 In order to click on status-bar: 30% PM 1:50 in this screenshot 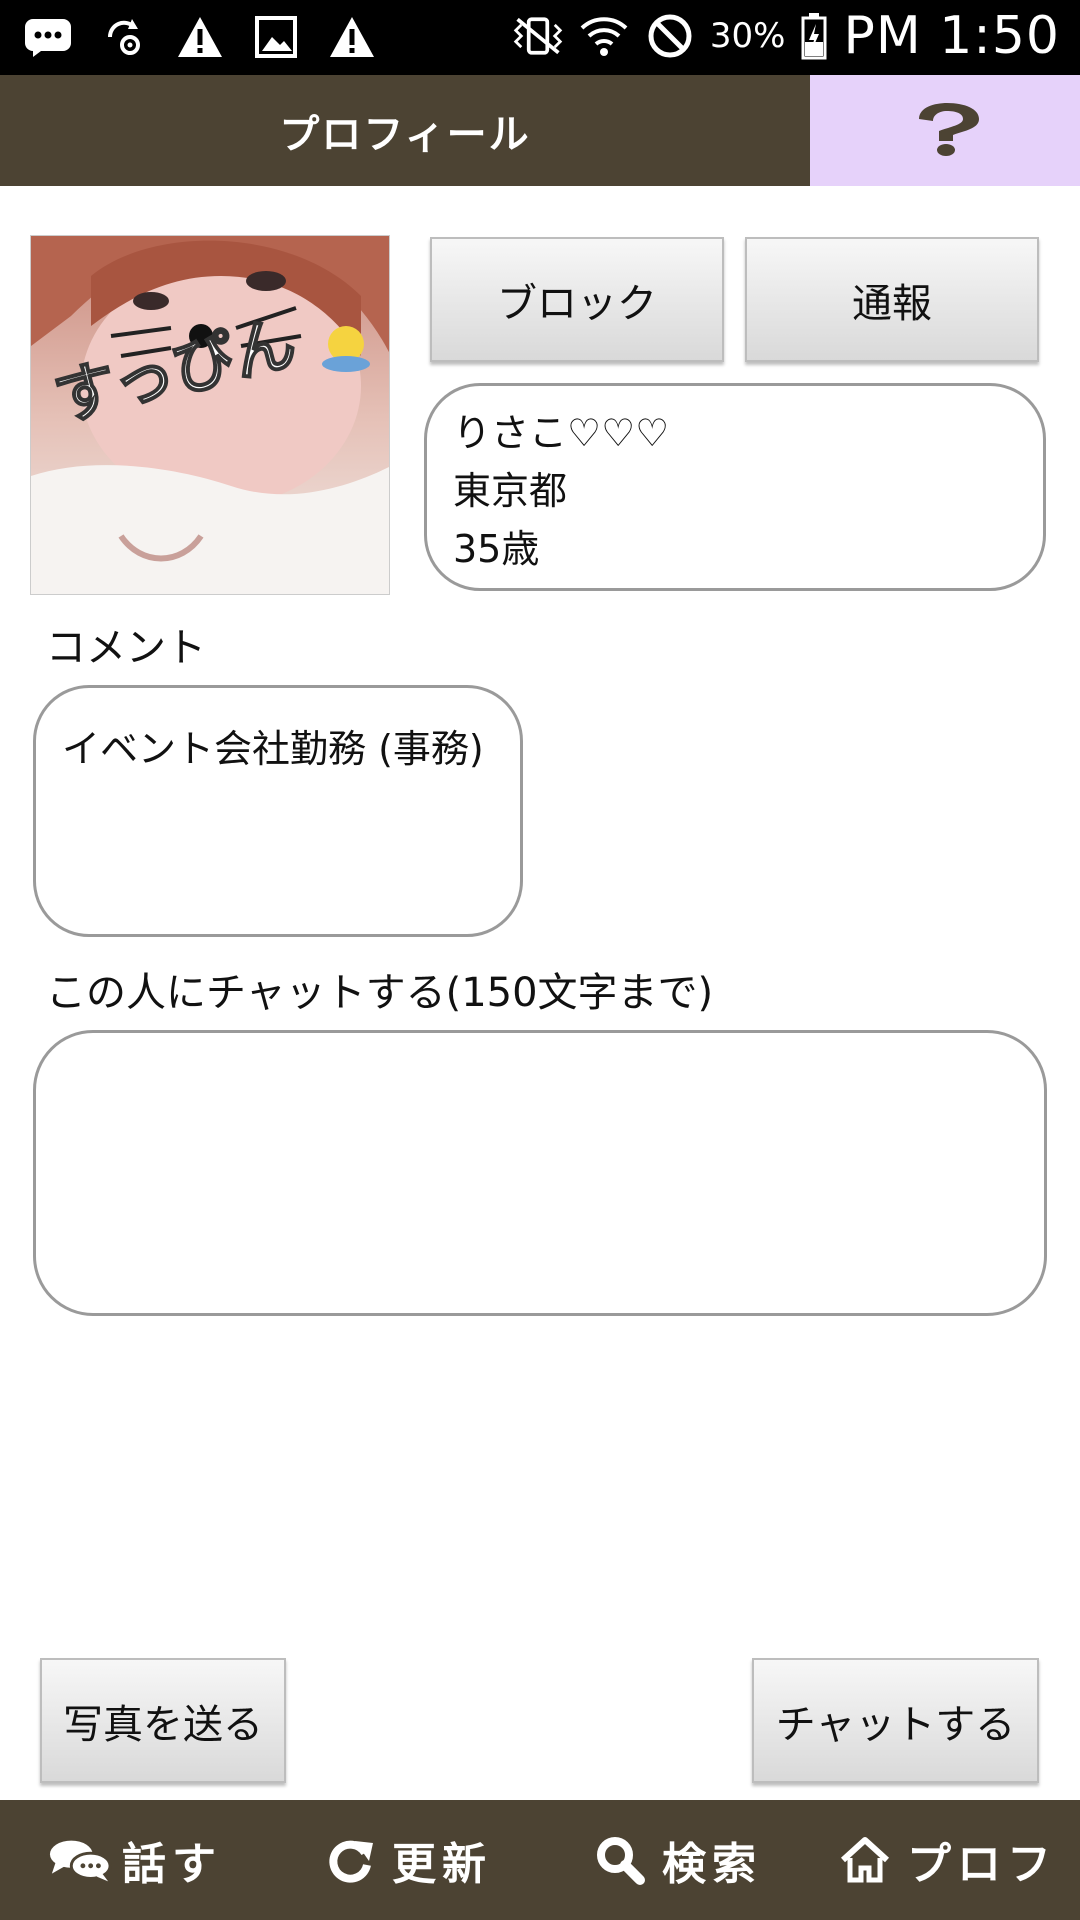, I will do `click(540, 37)`.